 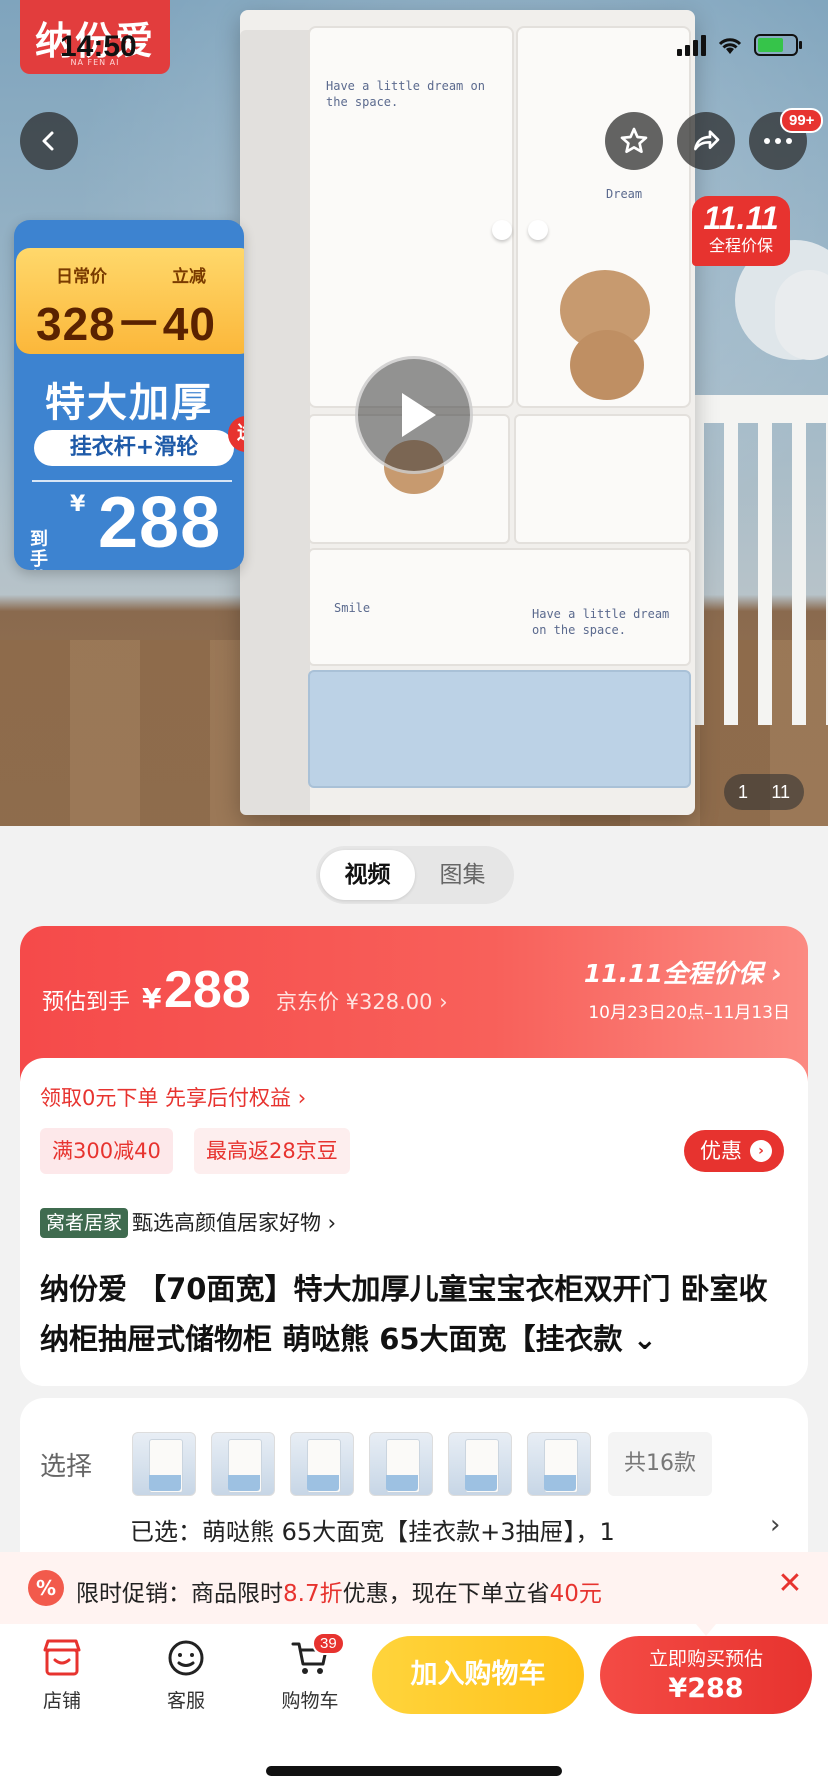 What do you see at coordinates (313, 1594) in the screenshot?
I see `promo-discount: 8.7折` at bounding box center [313, 1594].